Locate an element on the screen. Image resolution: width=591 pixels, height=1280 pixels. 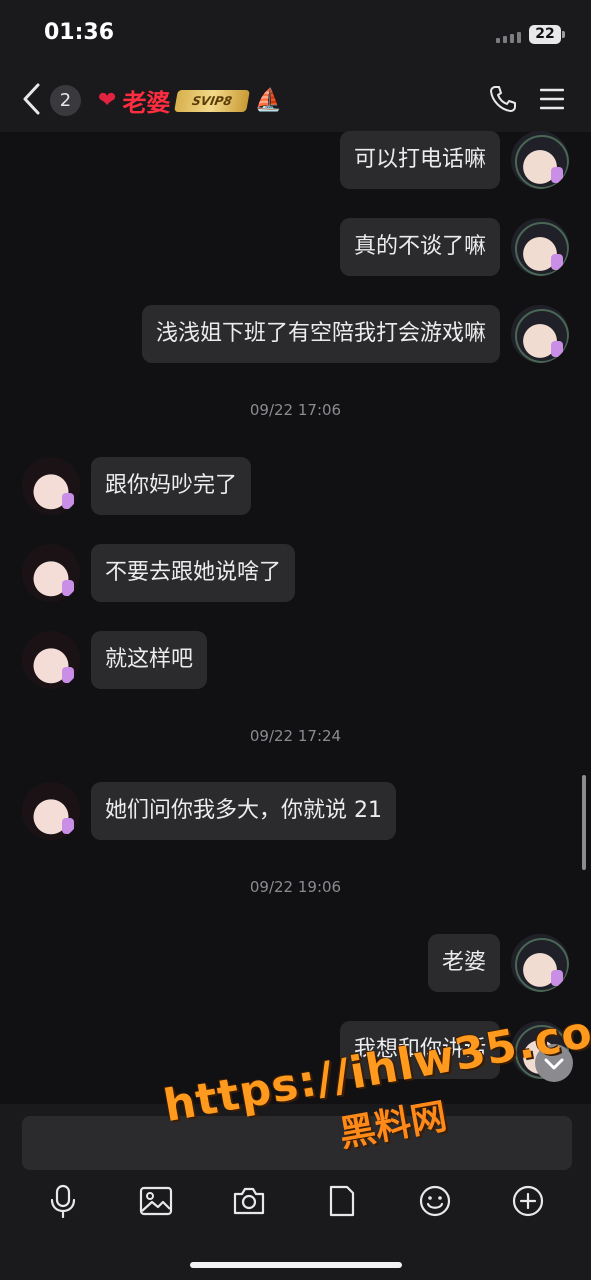
message-outgoing: 可以打电话嘛 is located at coordinates (295, 160).